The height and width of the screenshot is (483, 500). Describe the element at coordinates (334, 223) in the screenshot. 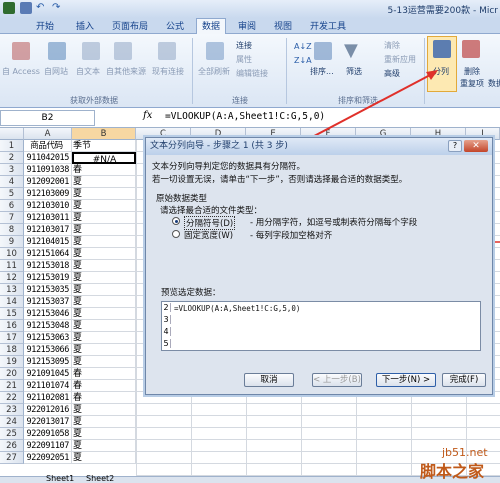

I see `delimited-description: - 用分隔字符，如逗号或制表符分隔每个字段` at that location.